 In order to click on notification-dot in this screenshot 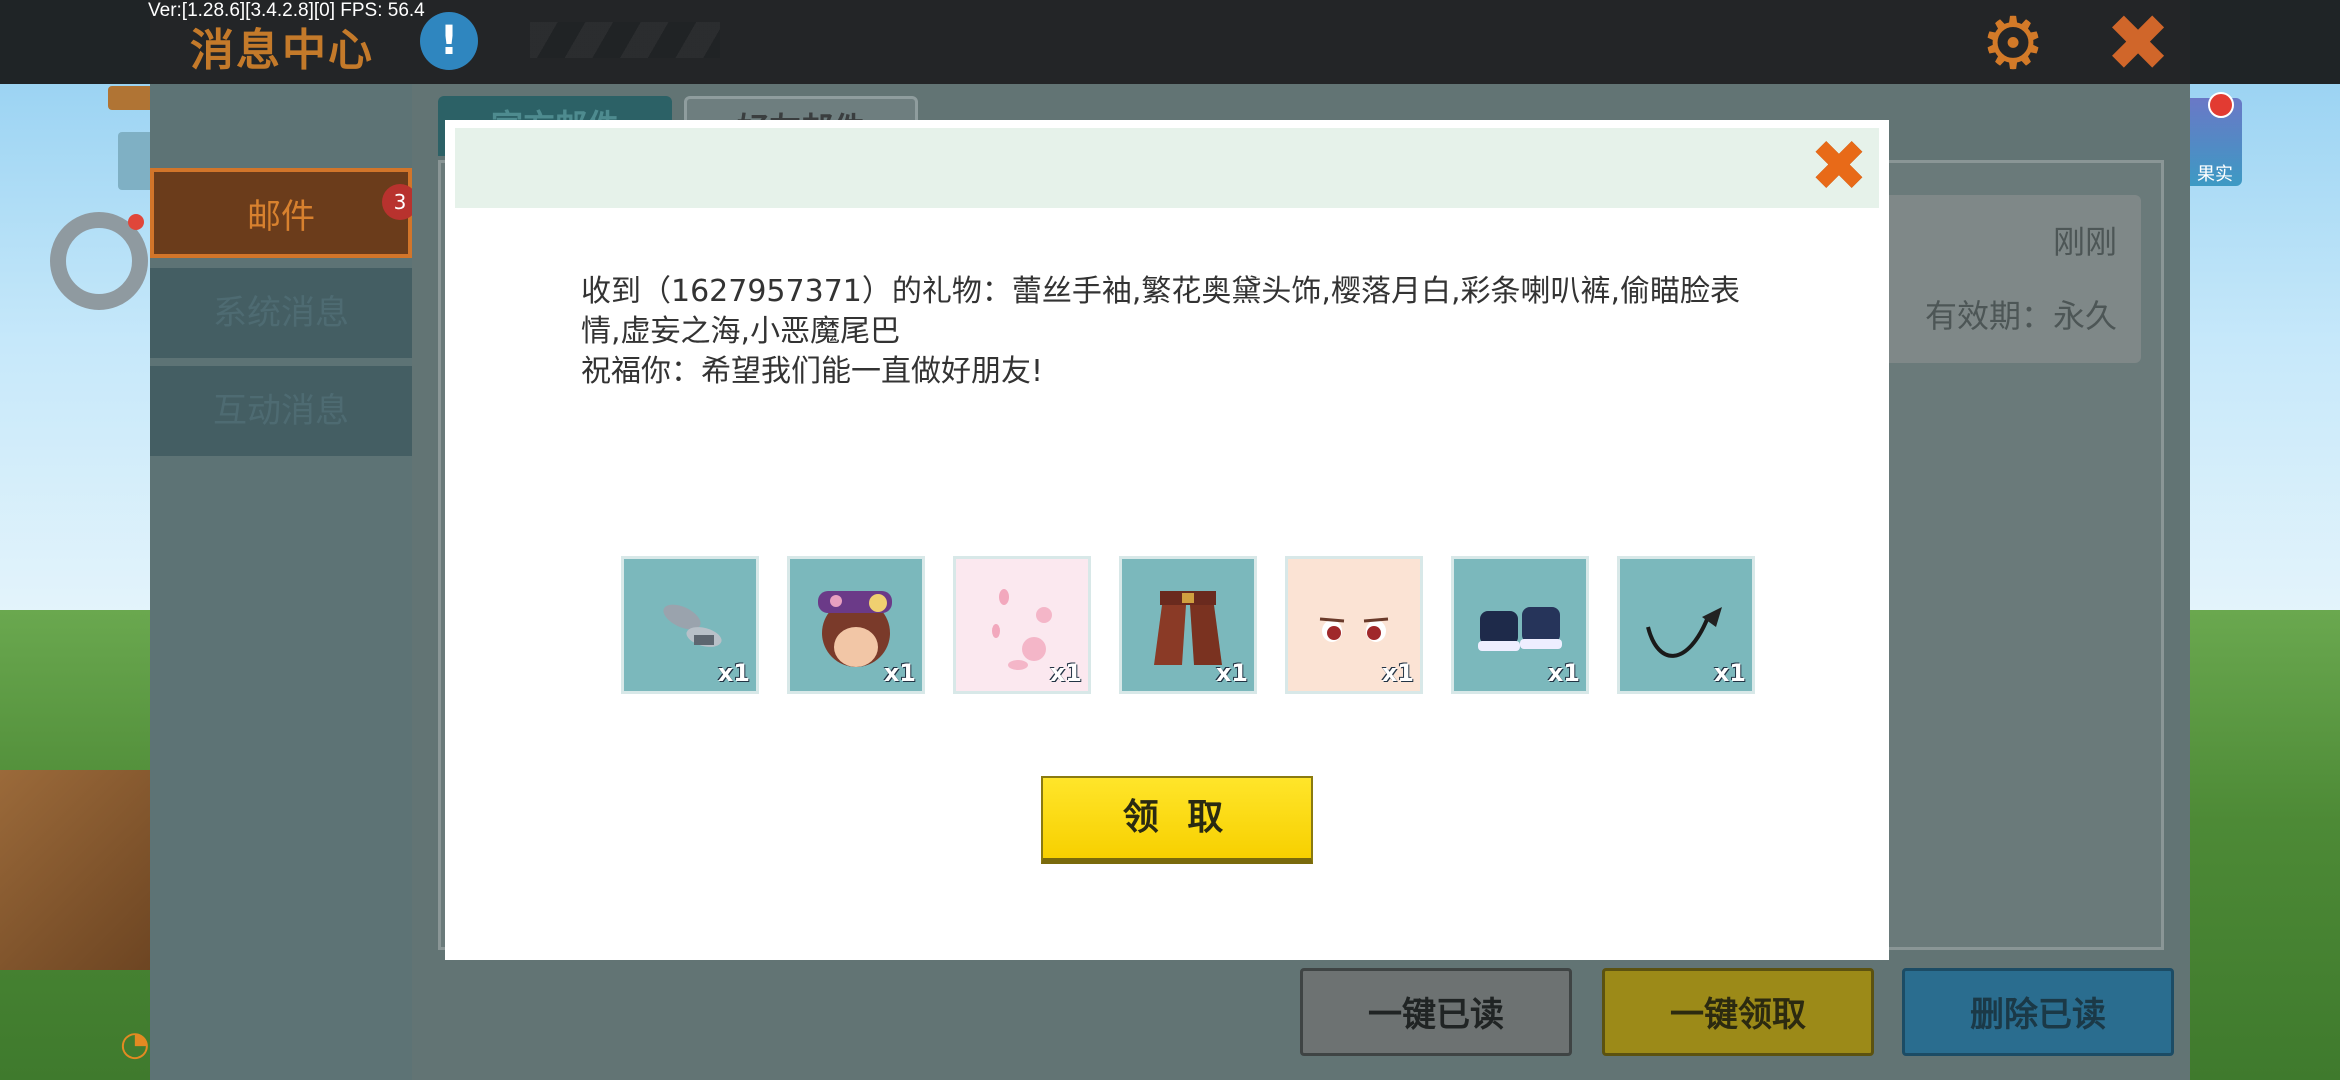, I will do `click(136, 222)`.